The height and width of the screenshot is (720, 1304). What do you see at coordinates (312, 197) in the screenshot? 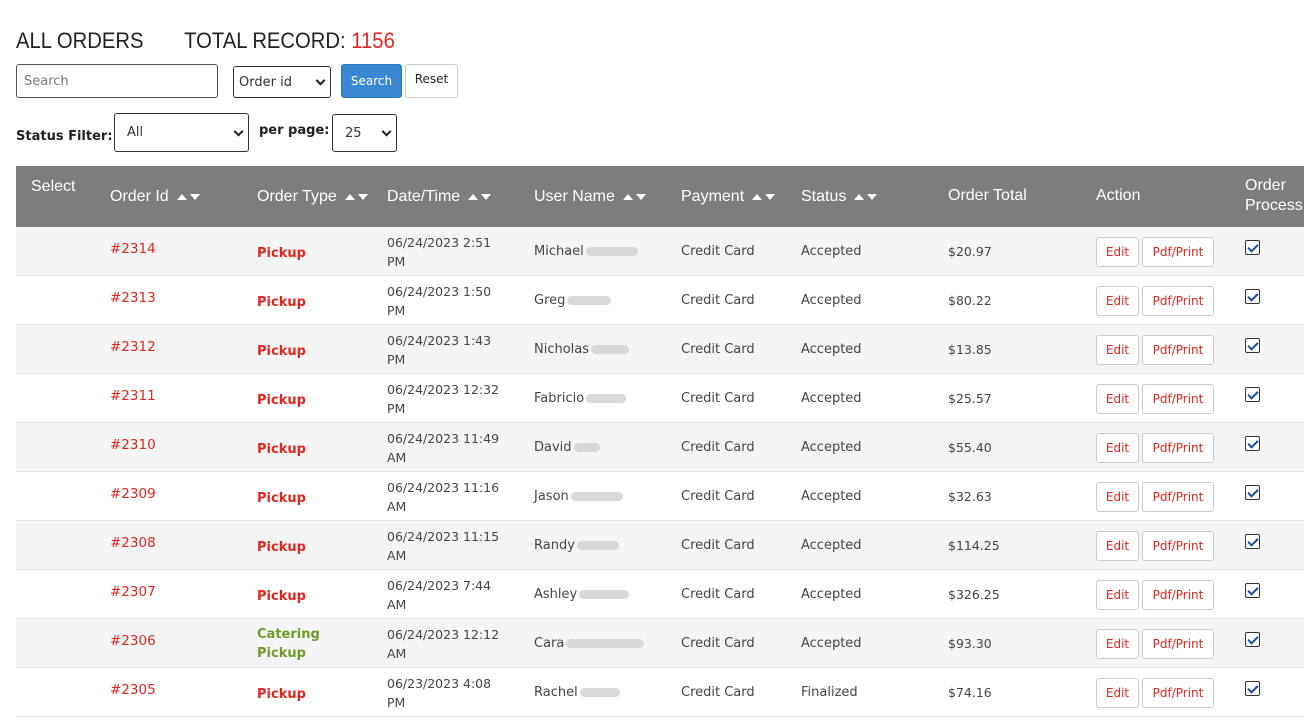
I see `column-order-type: Order Type` at bounding box center [312, 197].